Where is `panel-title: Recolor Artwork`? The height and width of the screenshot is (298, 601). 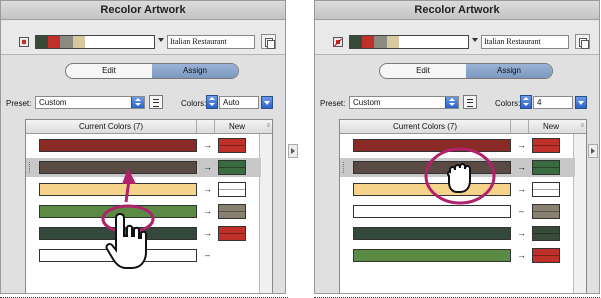
panel-title: Recolor Artwork is located at coordinates (143, 10).